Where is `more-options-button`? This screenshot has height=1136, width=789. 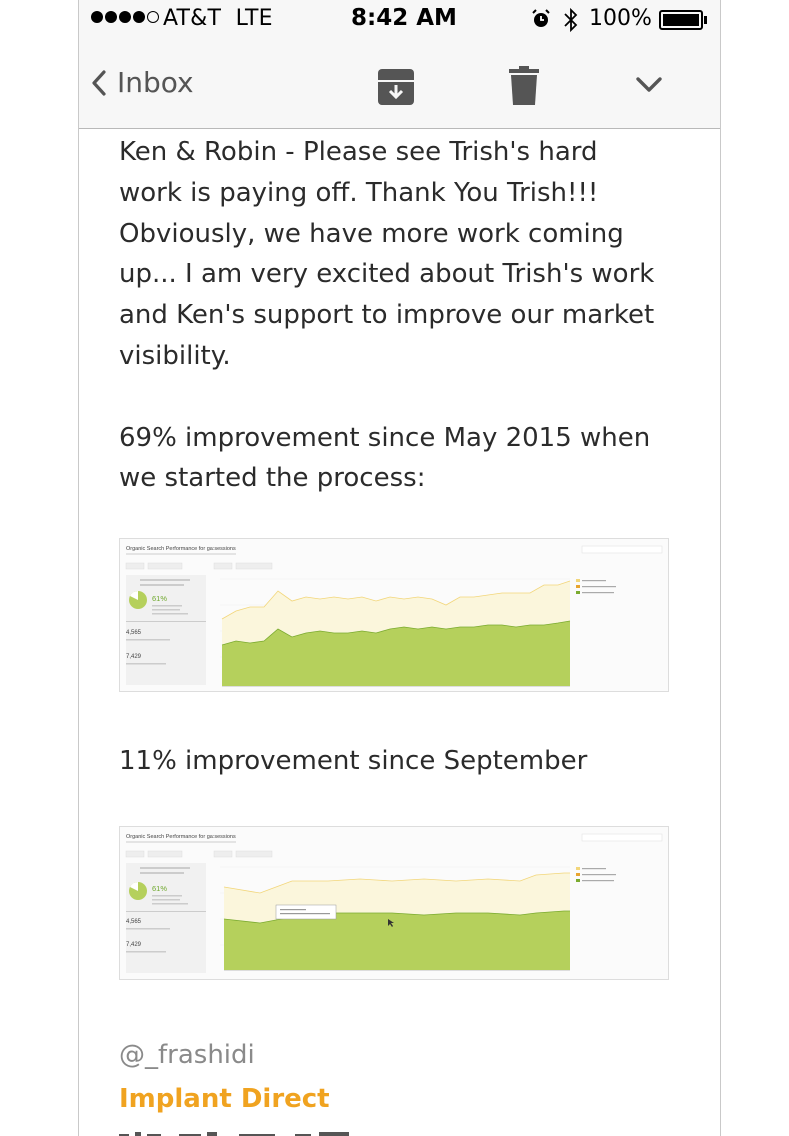 more-options-button is located at coordinates (649, 87).